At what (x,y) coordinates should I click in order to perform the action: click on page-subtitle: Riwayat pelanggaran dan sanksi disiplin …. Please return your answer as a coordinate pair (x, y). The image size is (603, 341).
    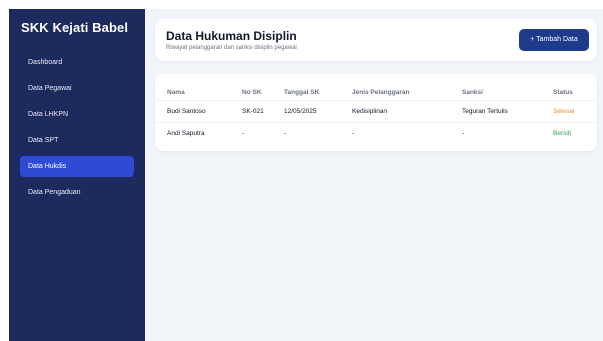
    Looking at the image, I should click on (231, 48).